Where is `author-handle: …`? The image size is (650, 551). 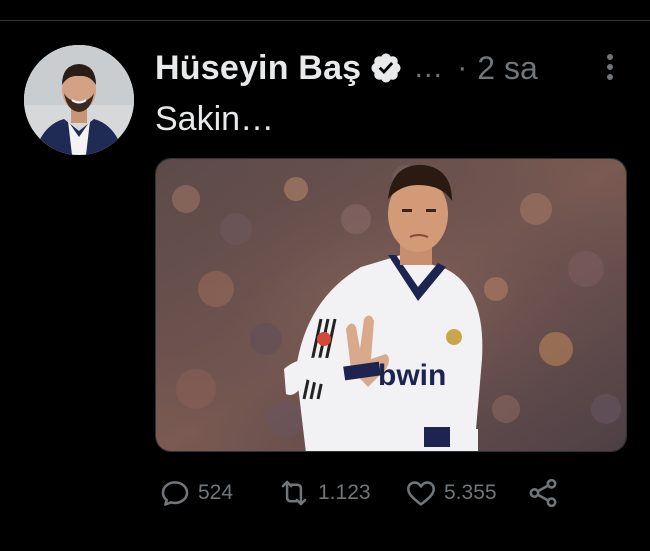 author-handle: … is located at coordinates (428, 68).